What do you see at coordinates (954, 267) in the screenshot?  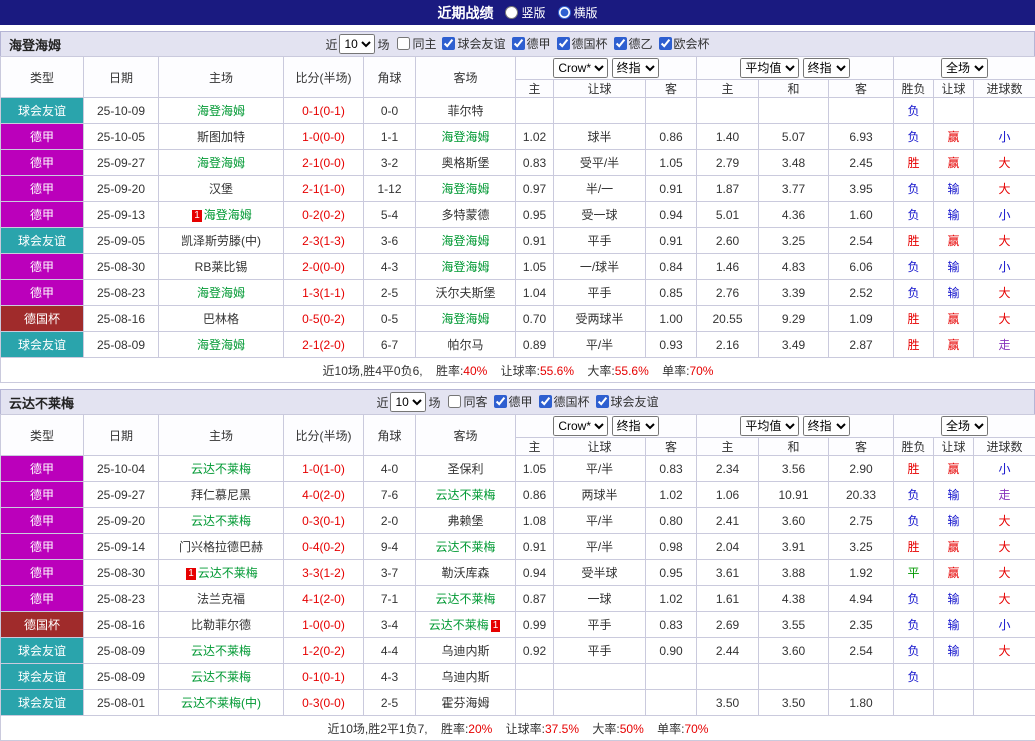 I see `handicap-result: 输` at bounding box center [954, 267].